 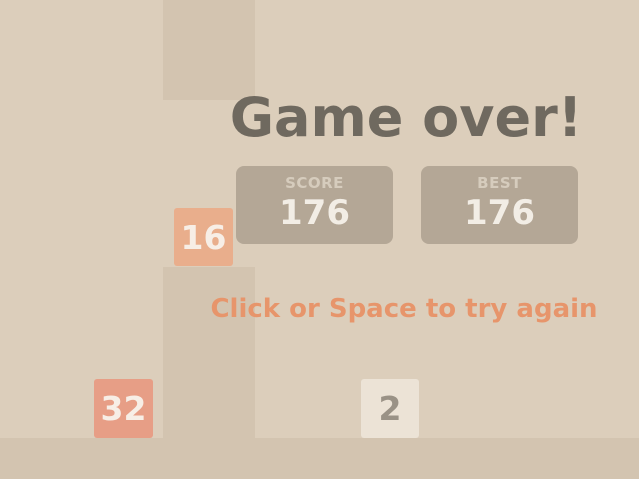 I want to click on score-label: SCORE, so click(x=314, y=183).